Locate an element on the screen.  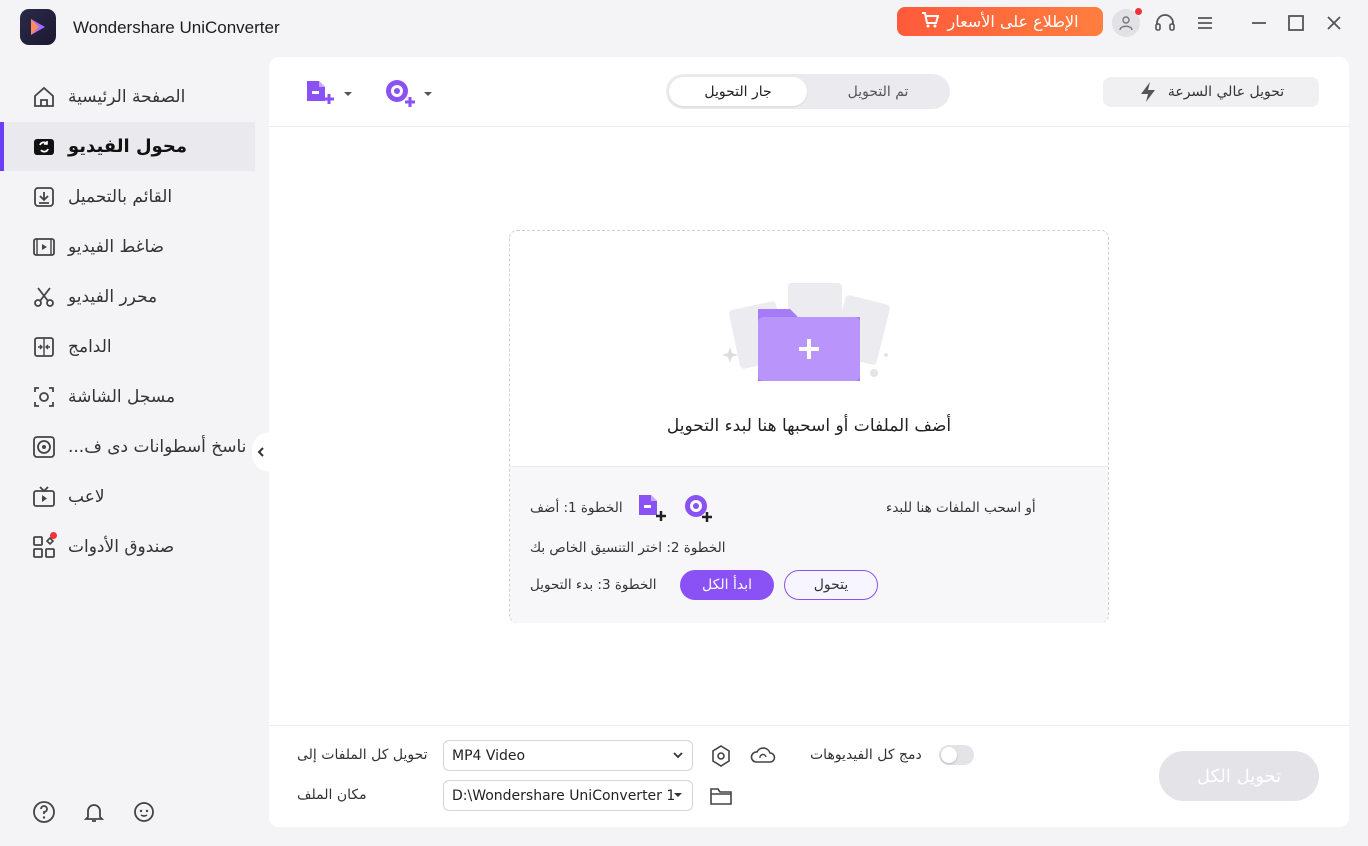
step3-label: الخطوة 3: بدء التحويل is located at coordinates (593, 585).